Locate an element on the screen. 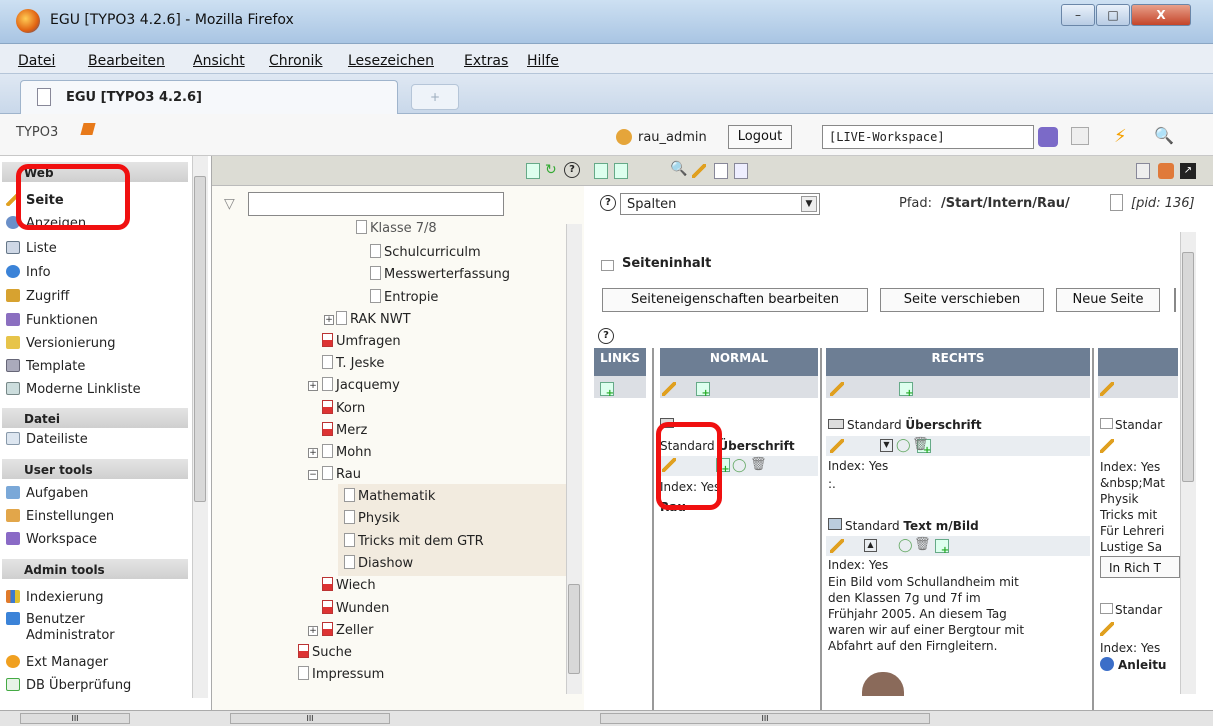 This screenshot has height=726, width=1213. menu-ansicht: Ansicht is located at coordinates (219, 61).